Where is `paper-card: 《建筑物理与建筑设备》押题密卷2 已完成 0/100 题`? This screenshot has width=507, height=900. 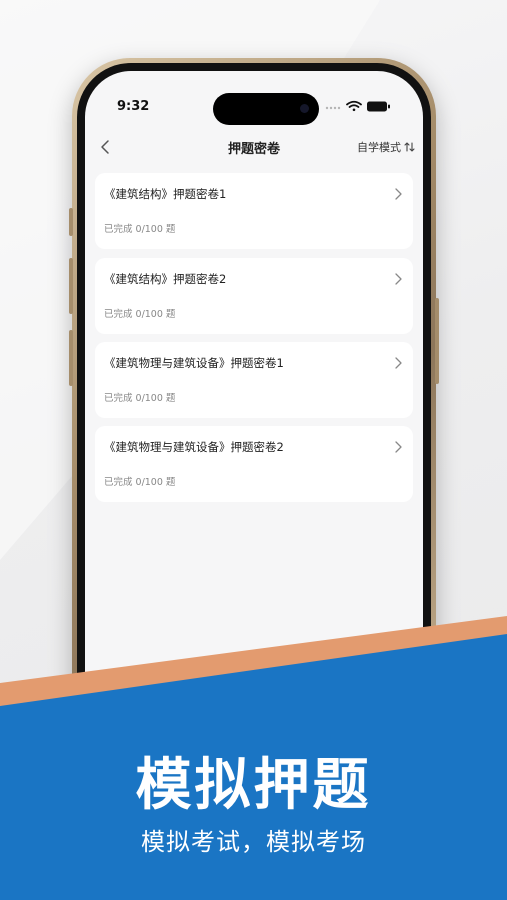 paper-card: 《建筑物理与建筑设备》押题密卷2 已完成 0/100 题 is located at coordinates (254, 464).